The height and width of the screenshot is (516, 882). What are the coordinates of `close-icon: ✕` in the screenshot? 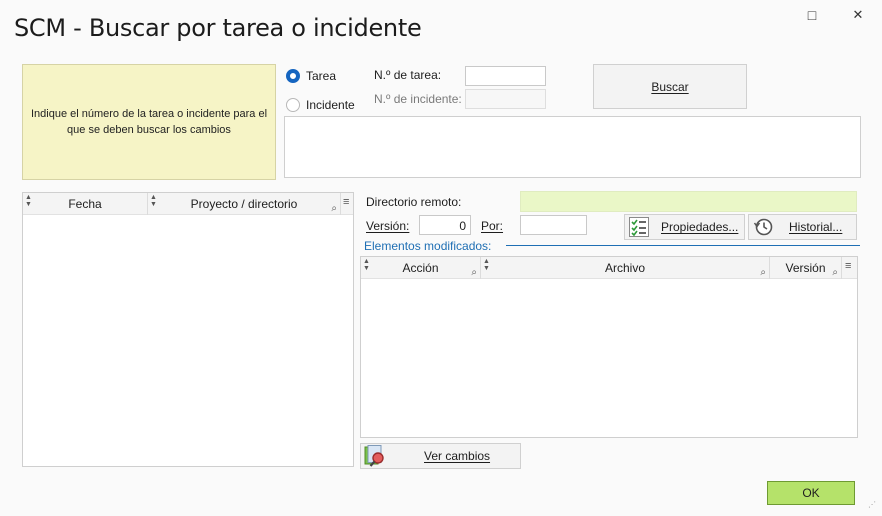 It's located at (858, 14).